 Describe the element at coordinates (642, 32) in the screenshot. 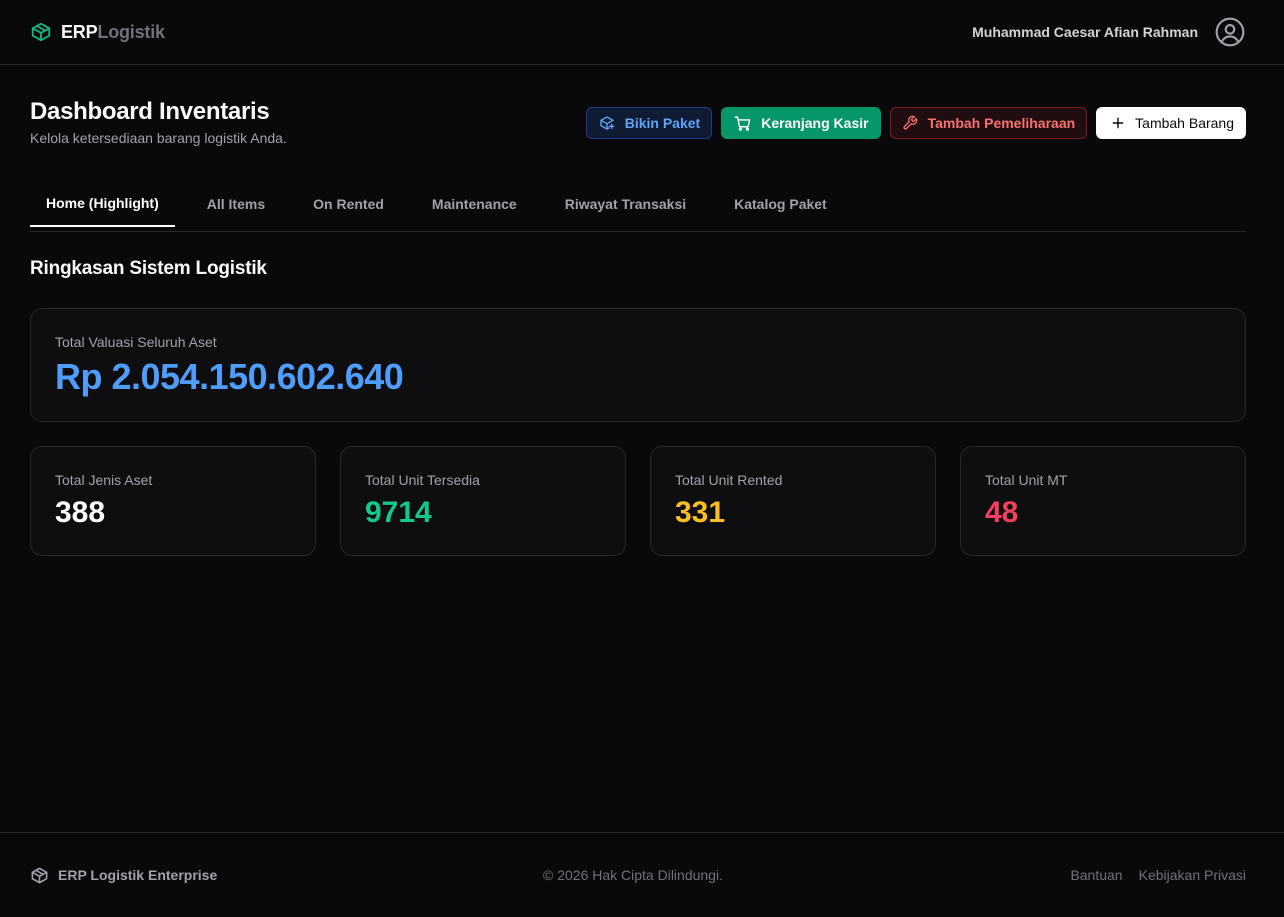

I see `top-navbar: ERPLogistik Muhammad Caesar Afian Rahman` at that location.